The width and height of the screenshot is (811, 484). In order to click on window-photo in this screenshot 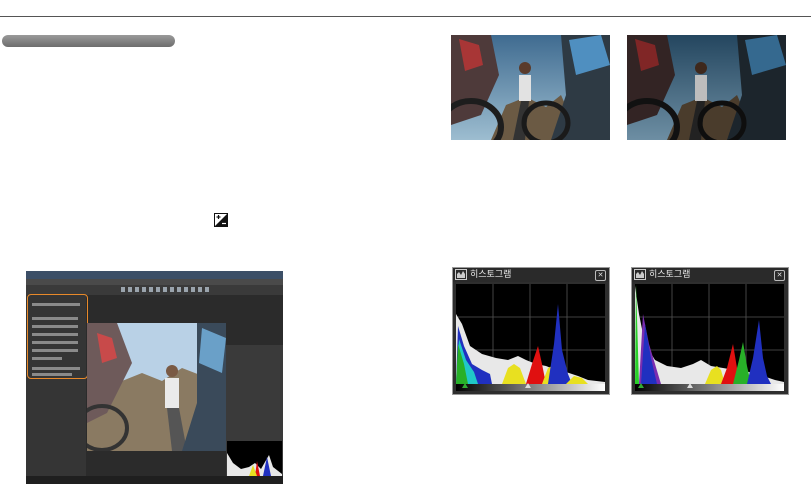, I will do `click(156, 387)`.